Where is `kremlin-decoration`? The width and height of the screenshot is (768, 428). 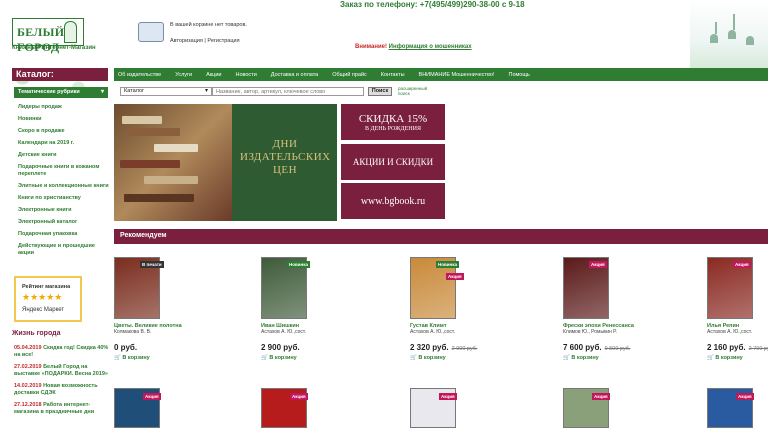
kremlin-decoration is located at coordinates (729, 34).